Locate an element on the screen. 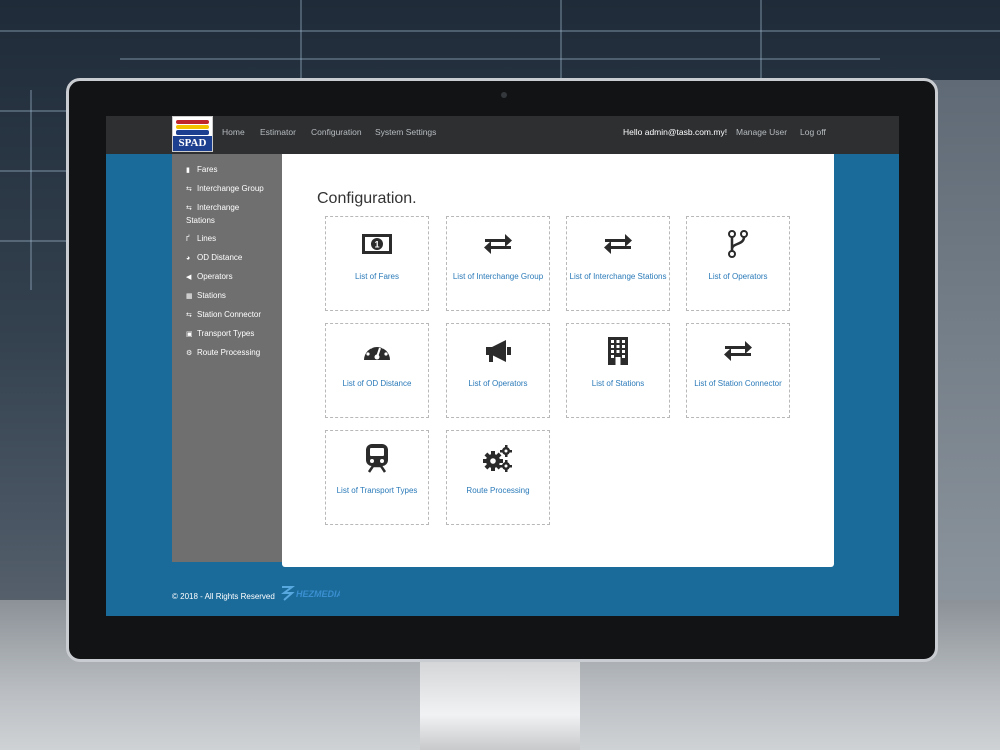 This screenshot has width=1000, height=750. sidebar-item-label: Stations is located at coordinates (211, 295).